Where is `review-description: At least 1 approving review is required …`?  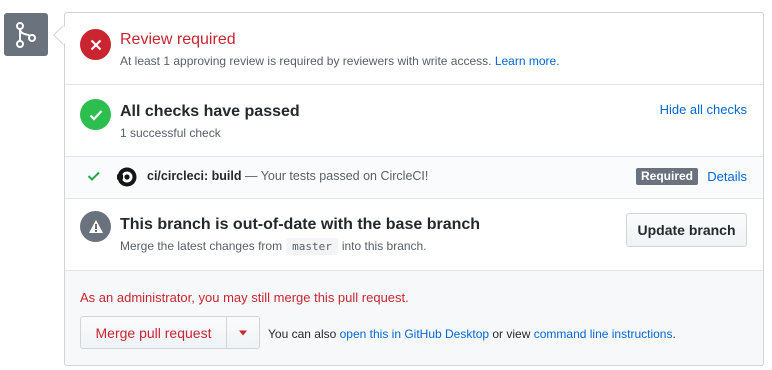
review-description: At least 1 approving review is required … is located at coordinates (340, 61).